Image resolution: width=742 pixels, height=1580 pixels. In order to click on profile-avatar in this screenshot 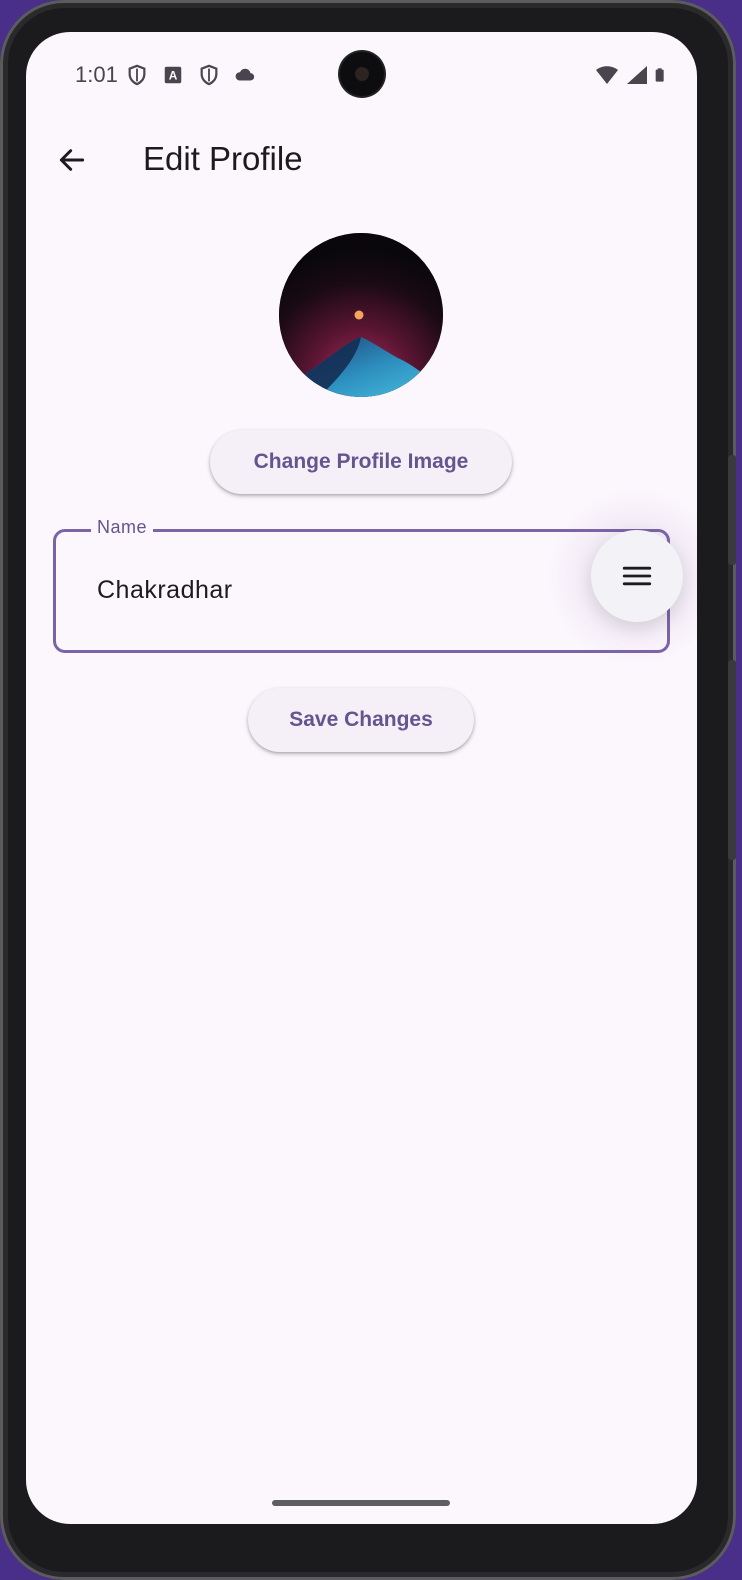, I will do `click(361, 315)`.